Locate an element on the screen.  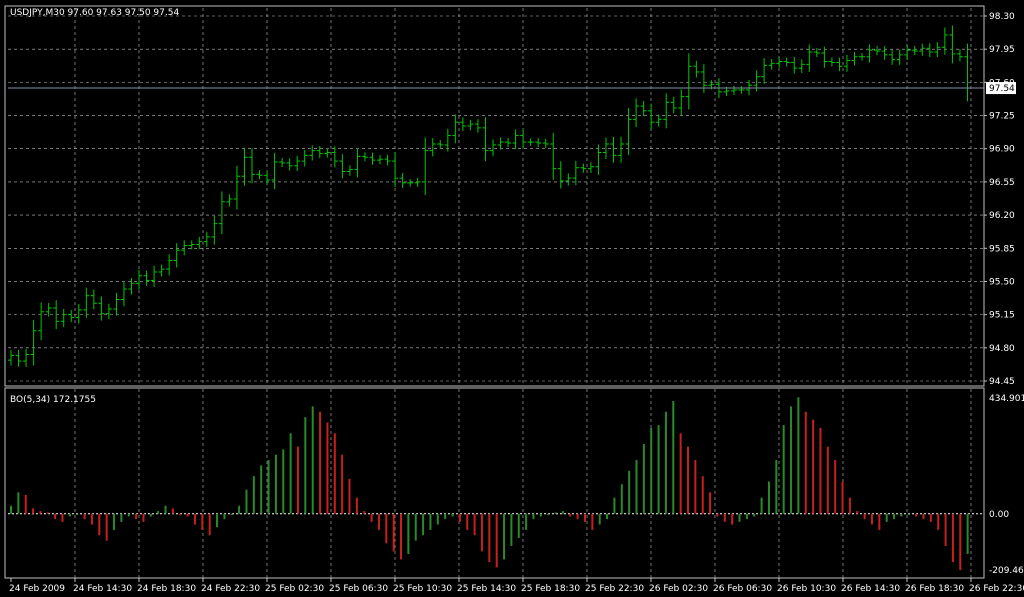
time-tick-label: 26 Feb 18:30 is located at coordinates (934, 589).